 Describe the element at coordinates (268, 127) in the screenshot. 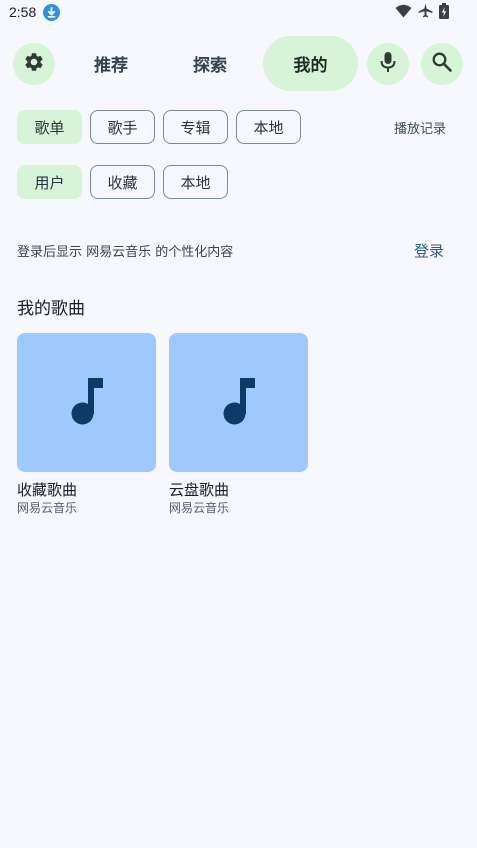

I see `chip-local: 本地` at that location.